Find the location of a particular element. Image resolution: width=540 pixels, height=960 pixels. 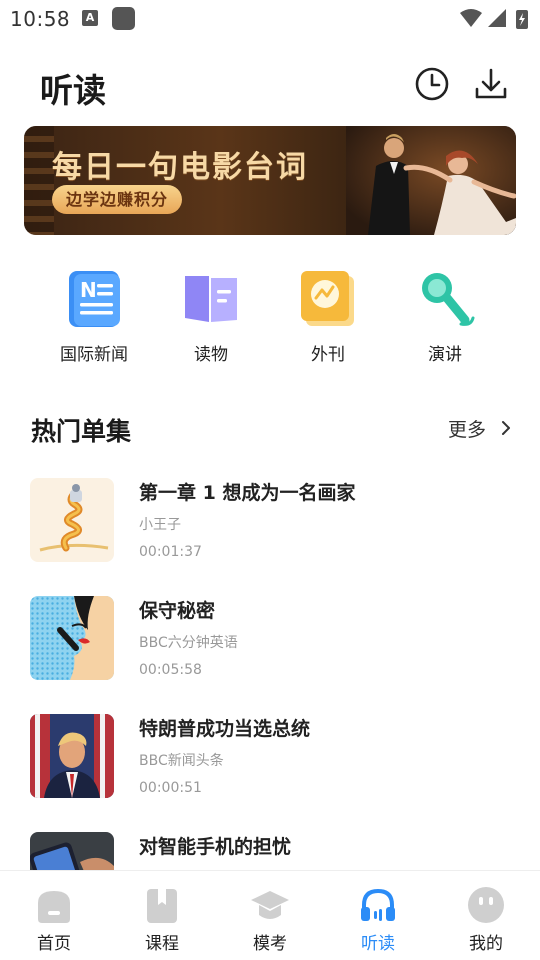

magazine-icon is located at coordinates (328, 298).